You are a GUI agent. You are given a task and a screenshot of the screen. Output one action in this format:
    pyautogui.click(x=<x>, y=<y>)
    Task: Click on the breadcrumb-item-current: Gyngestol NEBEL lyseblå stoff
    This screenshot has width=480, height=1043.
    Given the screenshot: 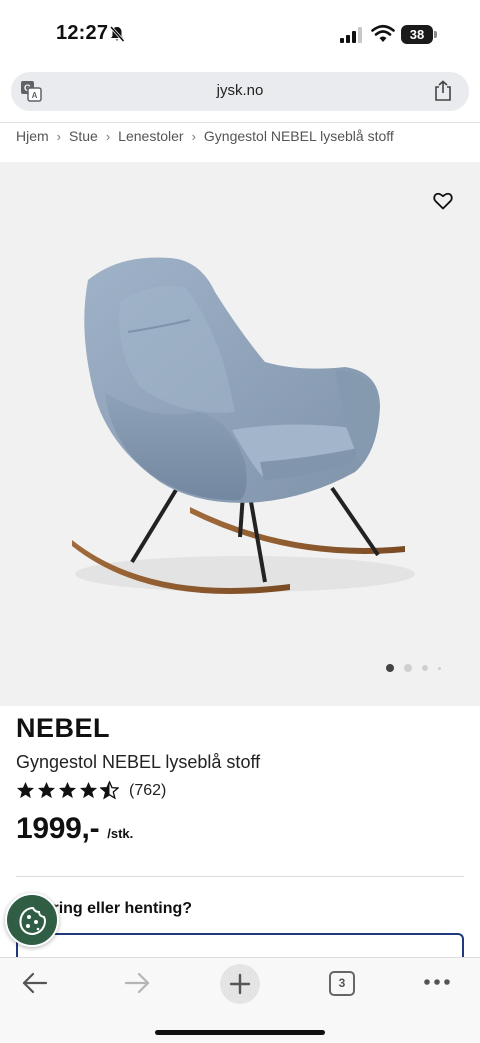 What is the action you would take?
    pyautogui.click(x=299, y=136)
    